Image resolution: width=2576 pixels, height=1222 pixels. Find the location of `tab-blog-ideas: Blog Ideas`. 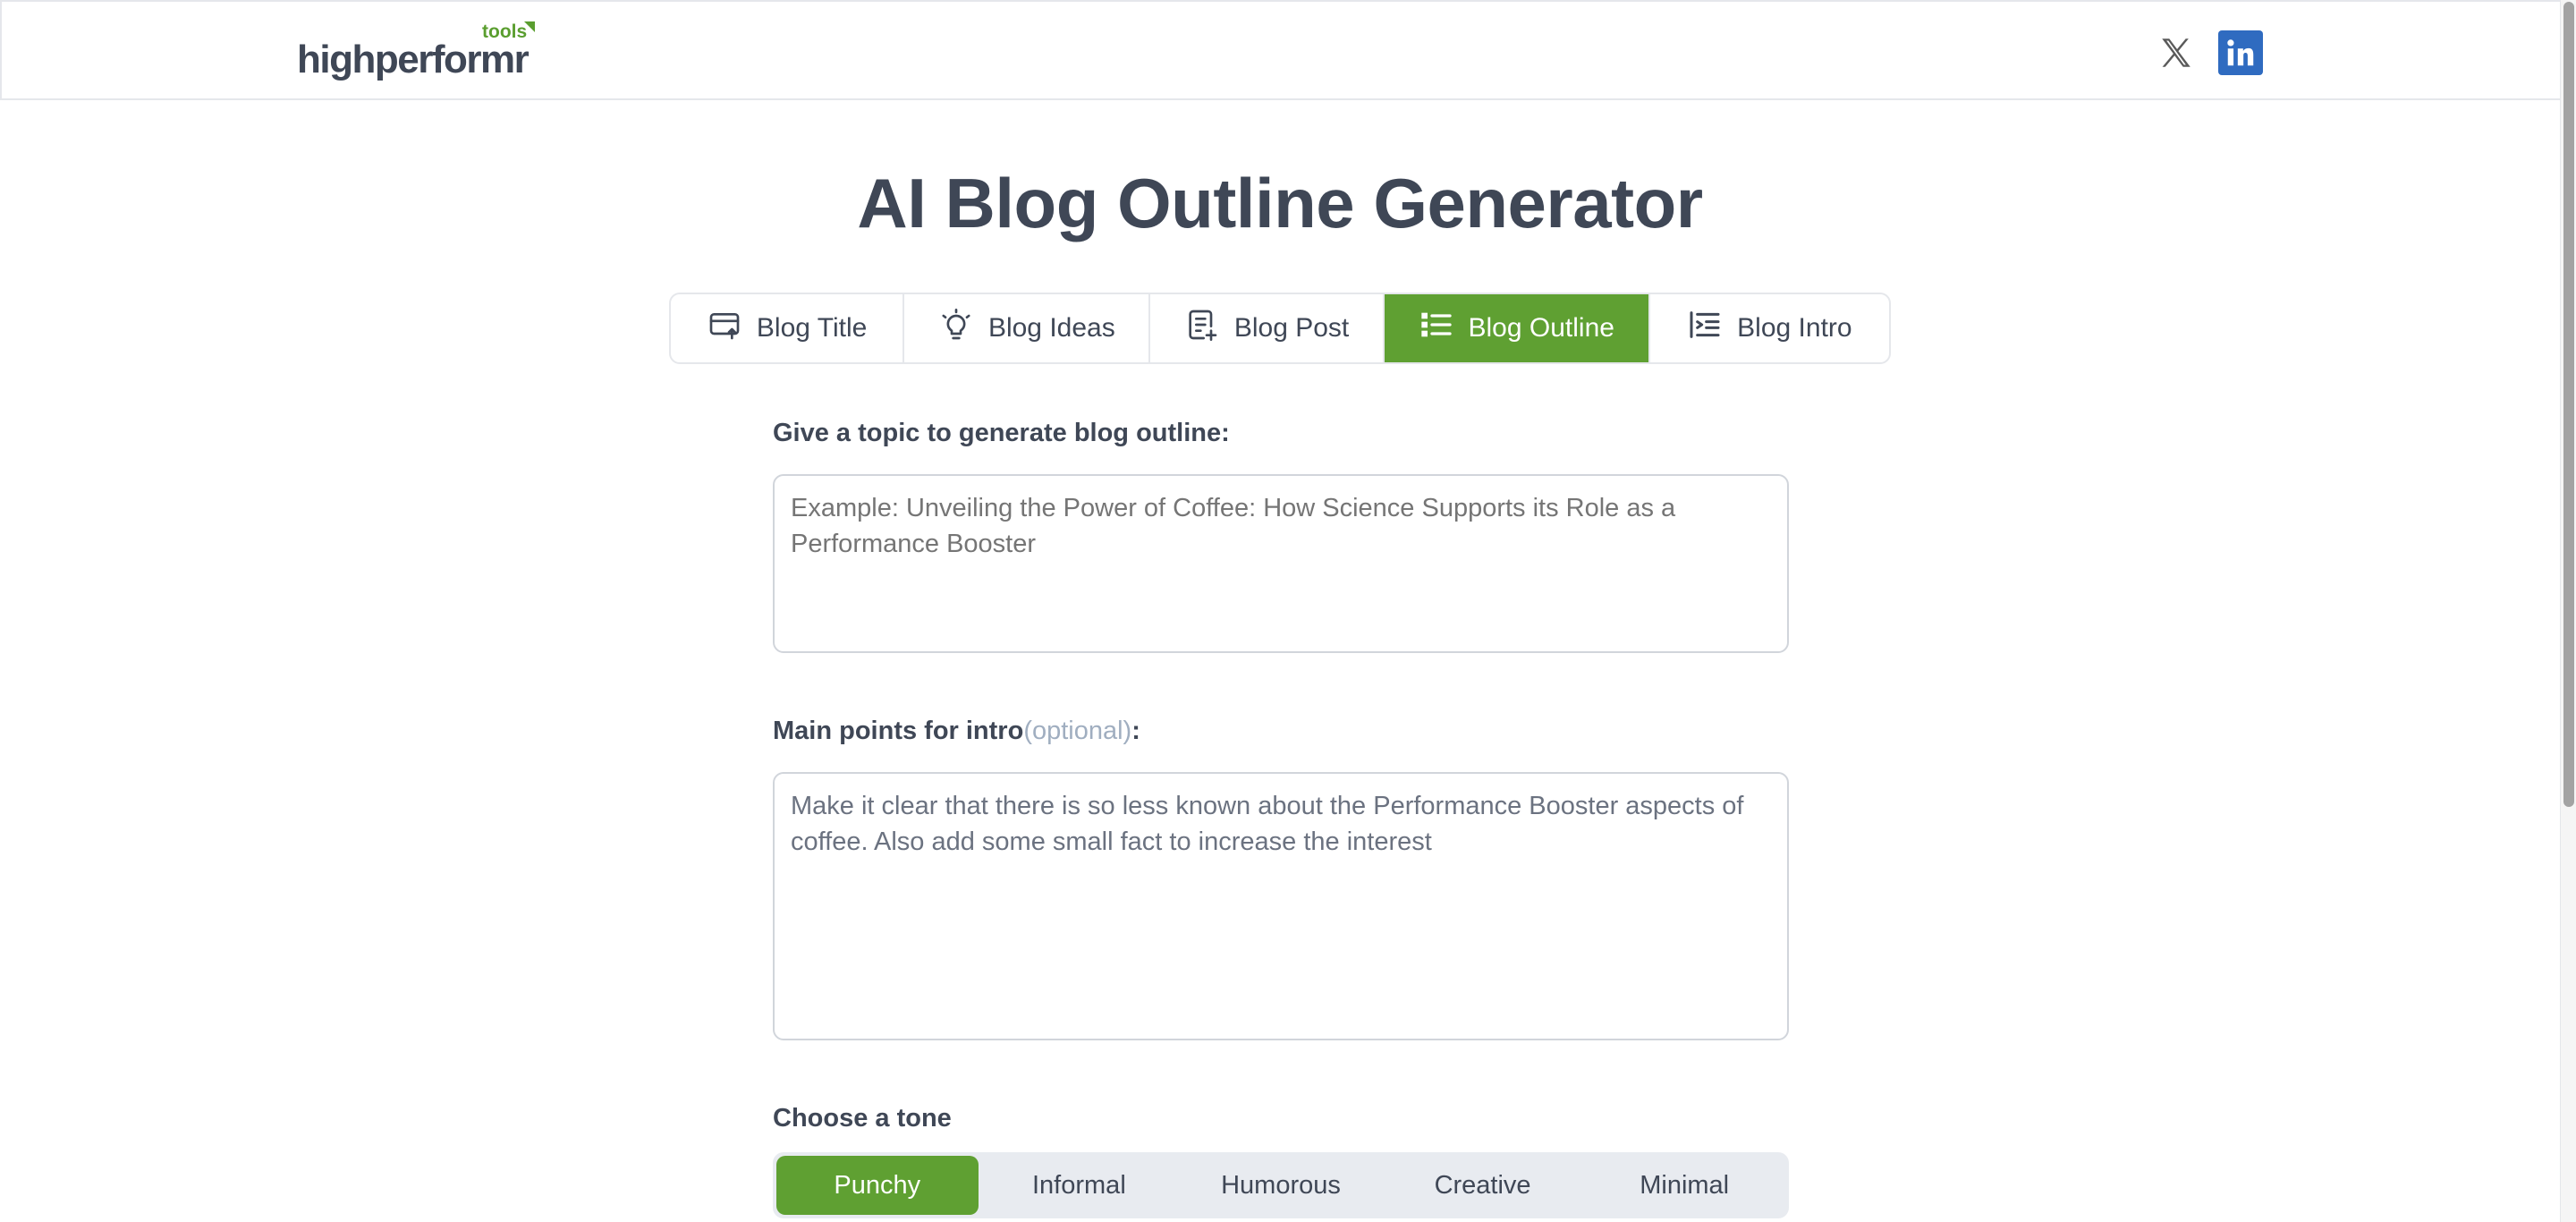

tab-blog-ideas: Blog Ideas is located at coordinates (1027, 328).